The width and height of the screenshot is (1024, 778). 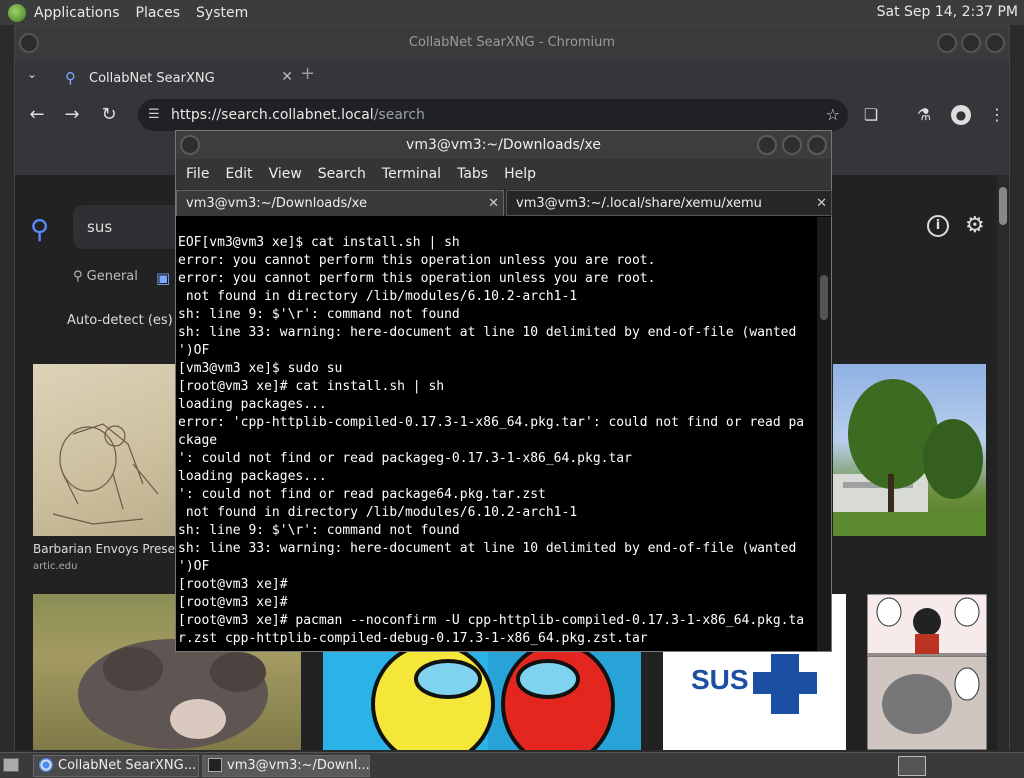 What do you see at coordinates (154, 115) in the screenshot?
I see `site-settings-icon: ☰` at bounding box center [154, 115].